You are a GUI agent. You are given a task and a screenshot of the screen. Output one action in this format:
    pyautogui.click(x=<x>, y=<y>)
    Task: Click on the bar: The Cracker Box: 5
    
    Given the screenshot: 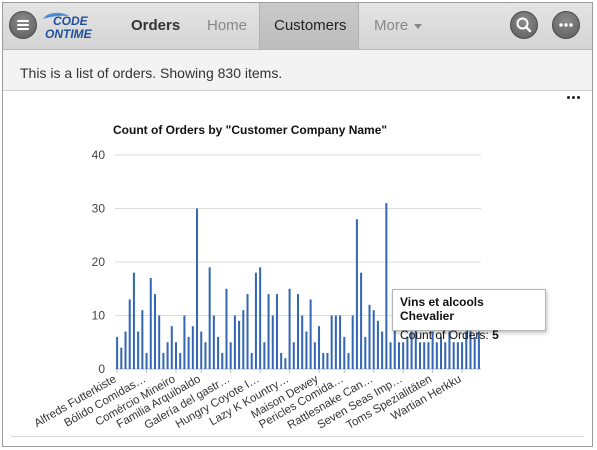 What is the action you would take?
    pyautogui.click(x=428, y=355)
    